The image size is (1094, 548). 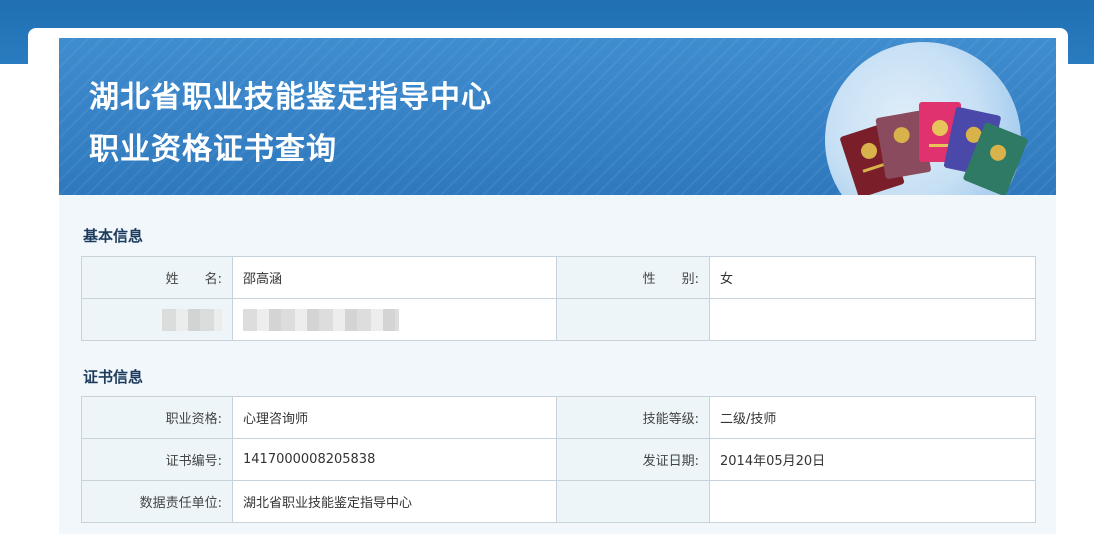 I want to click on certificate-booklets-illustration-icon, so click(x=934, y=148).